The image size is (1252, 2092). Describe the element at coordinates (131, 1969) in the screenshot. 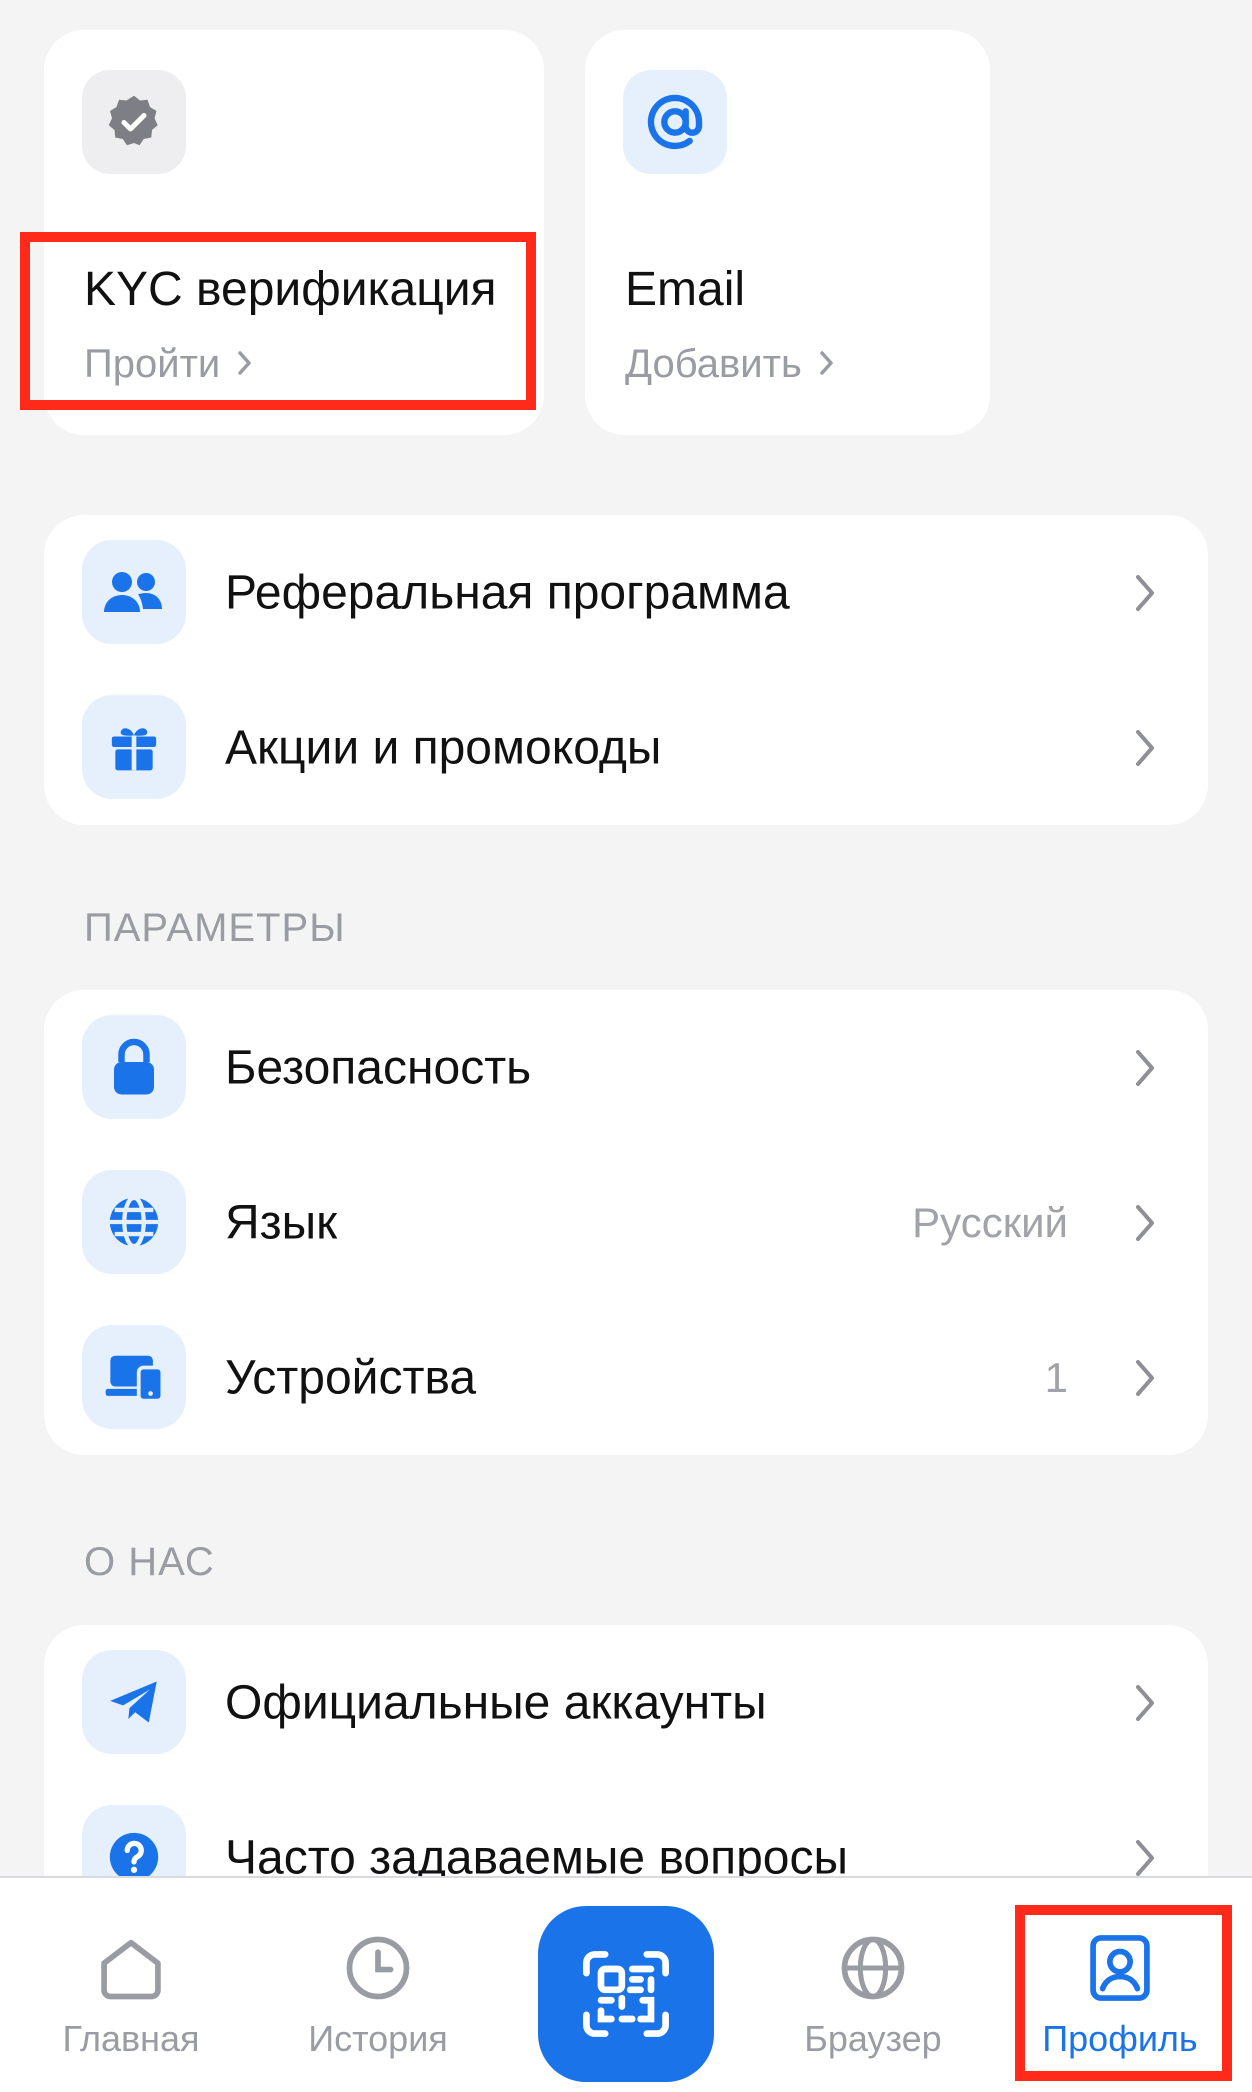

I see `home-icon` at that location.